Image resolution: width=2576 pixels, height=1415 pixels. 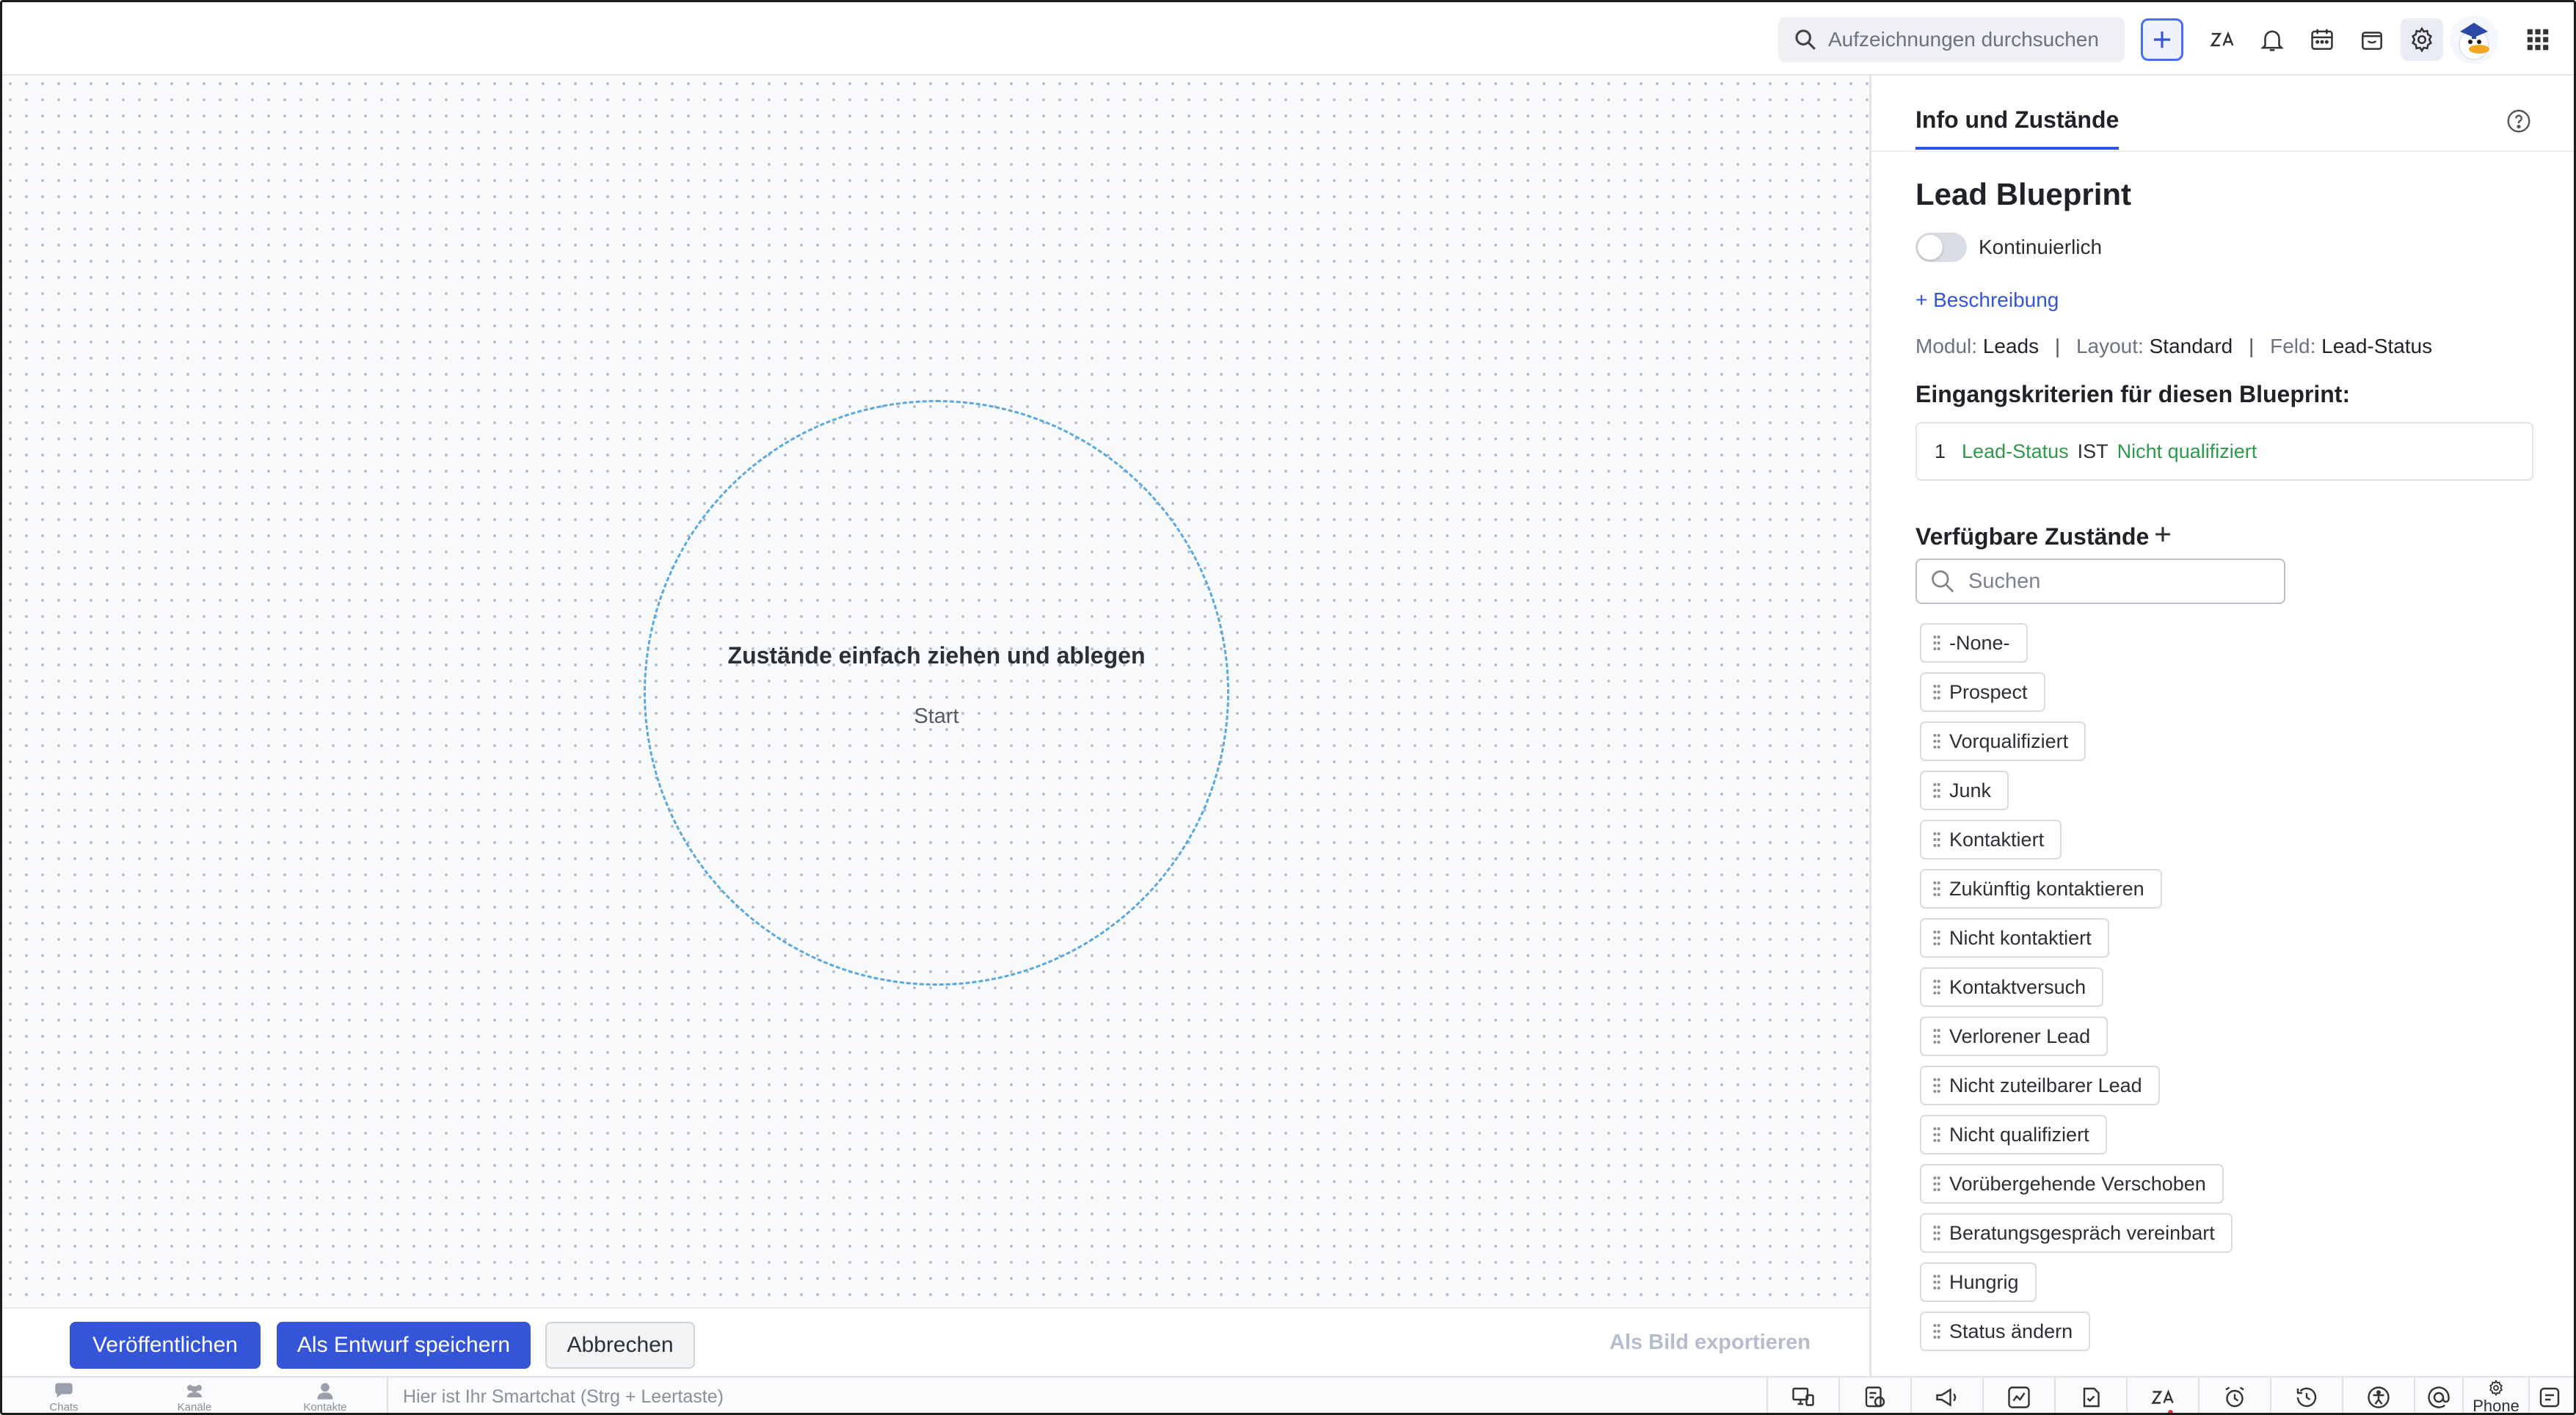 What do you see at coordinates (2474, 39) in the screenshot?
I see `avatar` at bounding box center [2474, 39].